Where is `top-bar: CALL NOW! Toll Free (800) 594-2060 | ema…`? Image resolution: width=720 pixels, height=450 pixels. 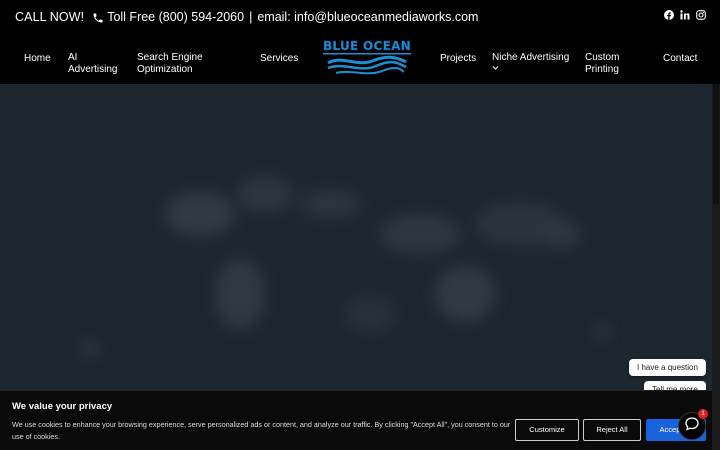
top-bar: CALL NOW! Toll Free (800) 594-2060 | ema… is located at coordinates (360, 17).